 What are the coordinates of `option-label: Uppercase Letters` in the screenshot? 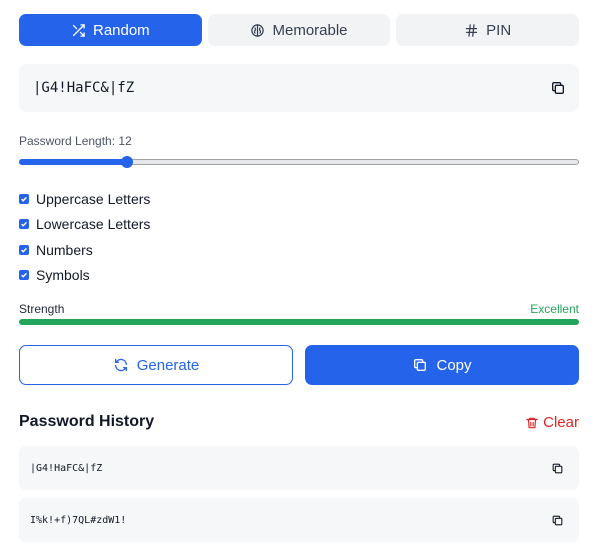 It's located at (93, 198).